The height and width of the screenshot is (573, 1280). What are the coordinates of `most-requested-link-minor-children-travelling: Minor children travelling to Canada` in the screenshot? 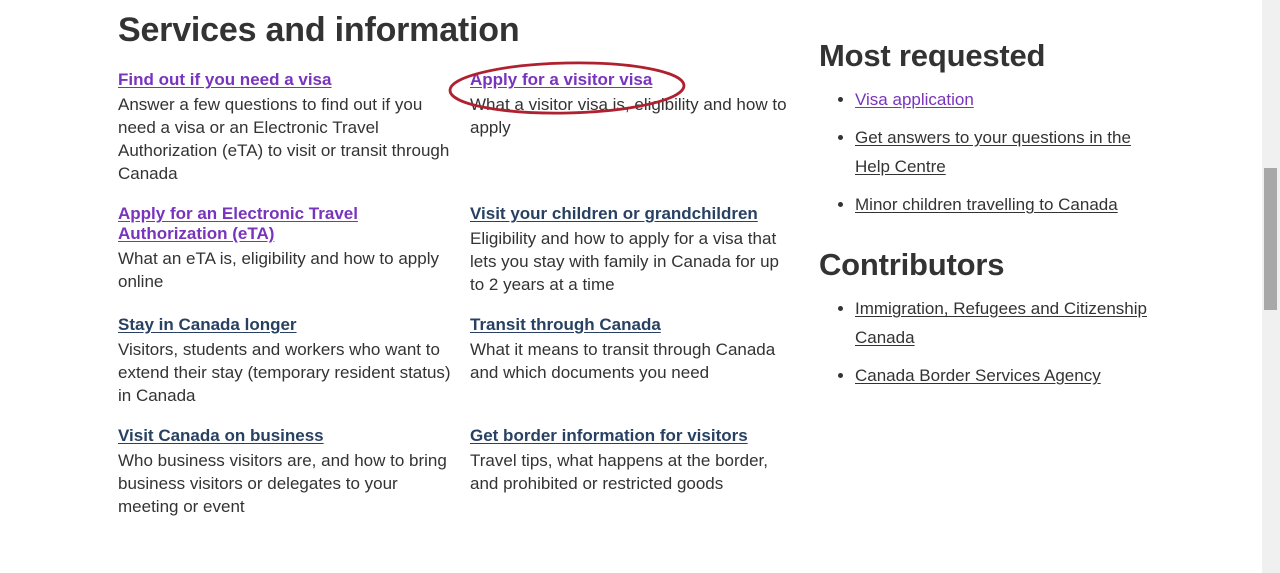 It's located at (986, 204).